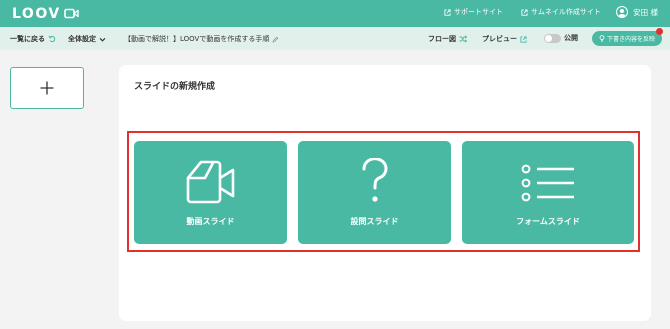  I want to click on avatar-icon, so click(622, 12).